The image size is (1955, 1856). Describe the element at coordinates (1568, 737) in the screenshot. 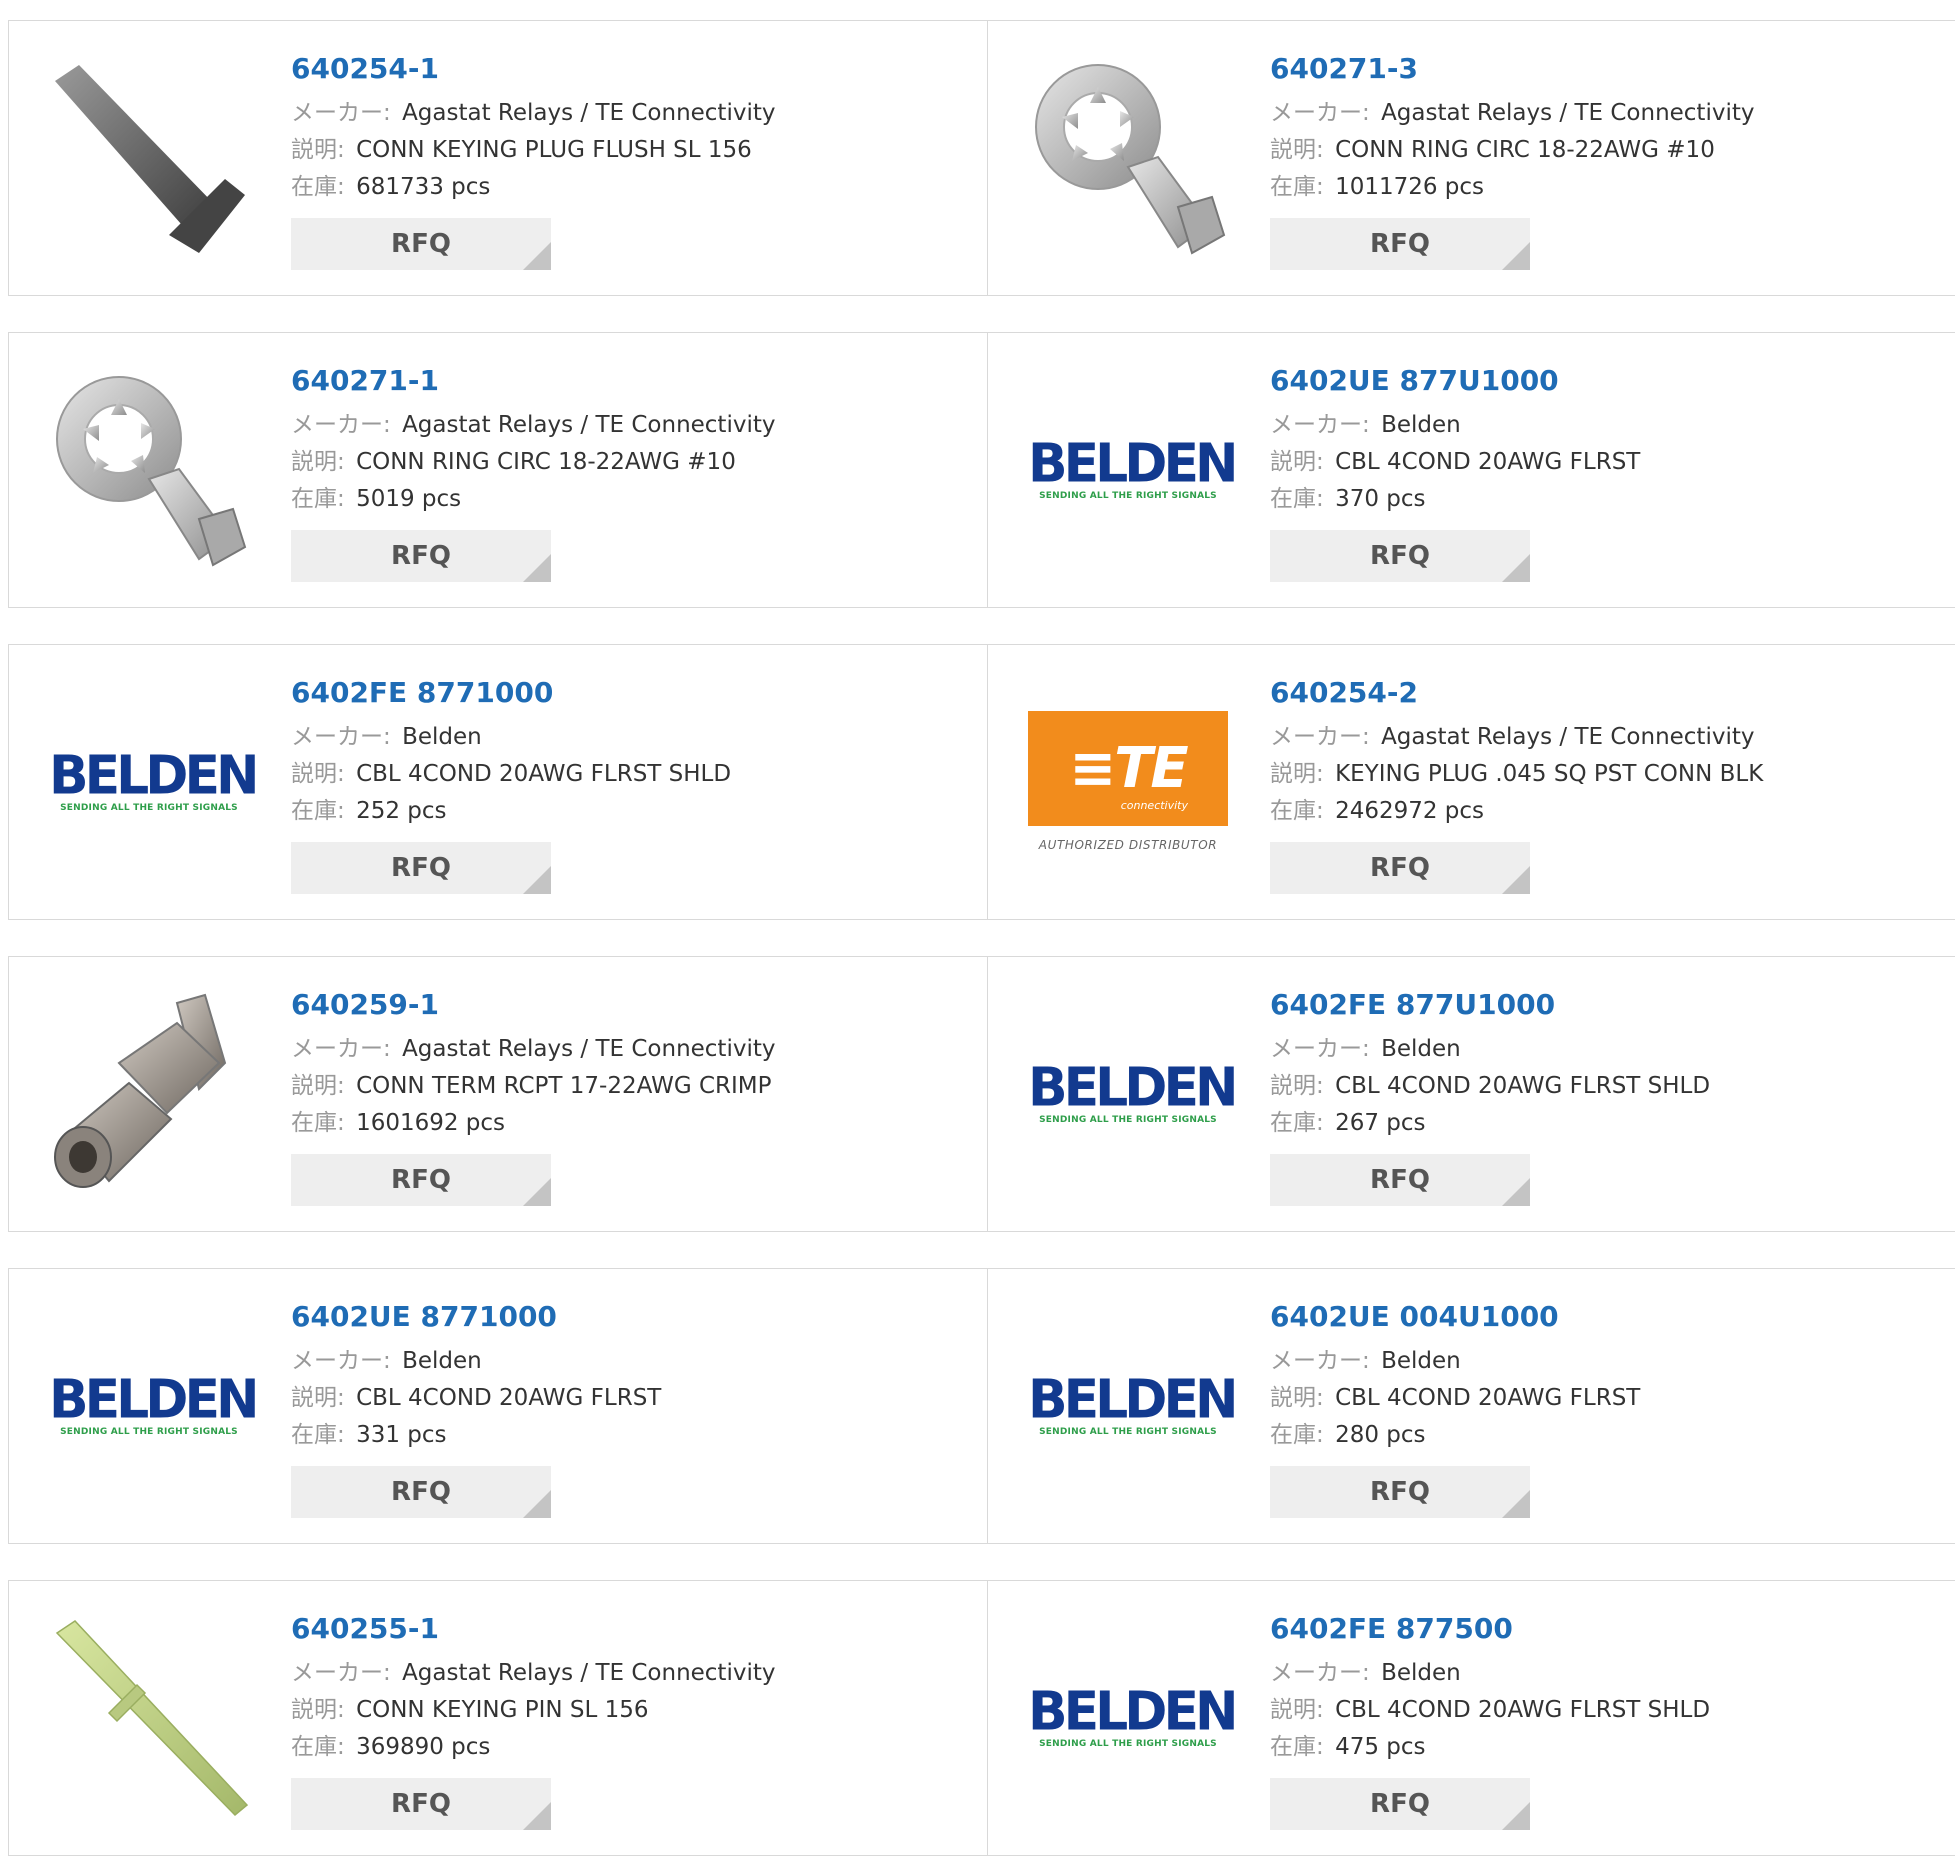

I see `maker-value: Agastat Relays / TE Connectivity` at that location.